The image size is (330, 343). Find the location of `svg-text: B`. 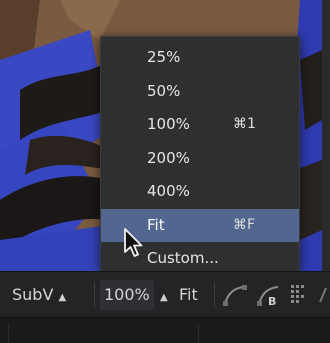

svg-text: B is located at coordinates (272, 301).